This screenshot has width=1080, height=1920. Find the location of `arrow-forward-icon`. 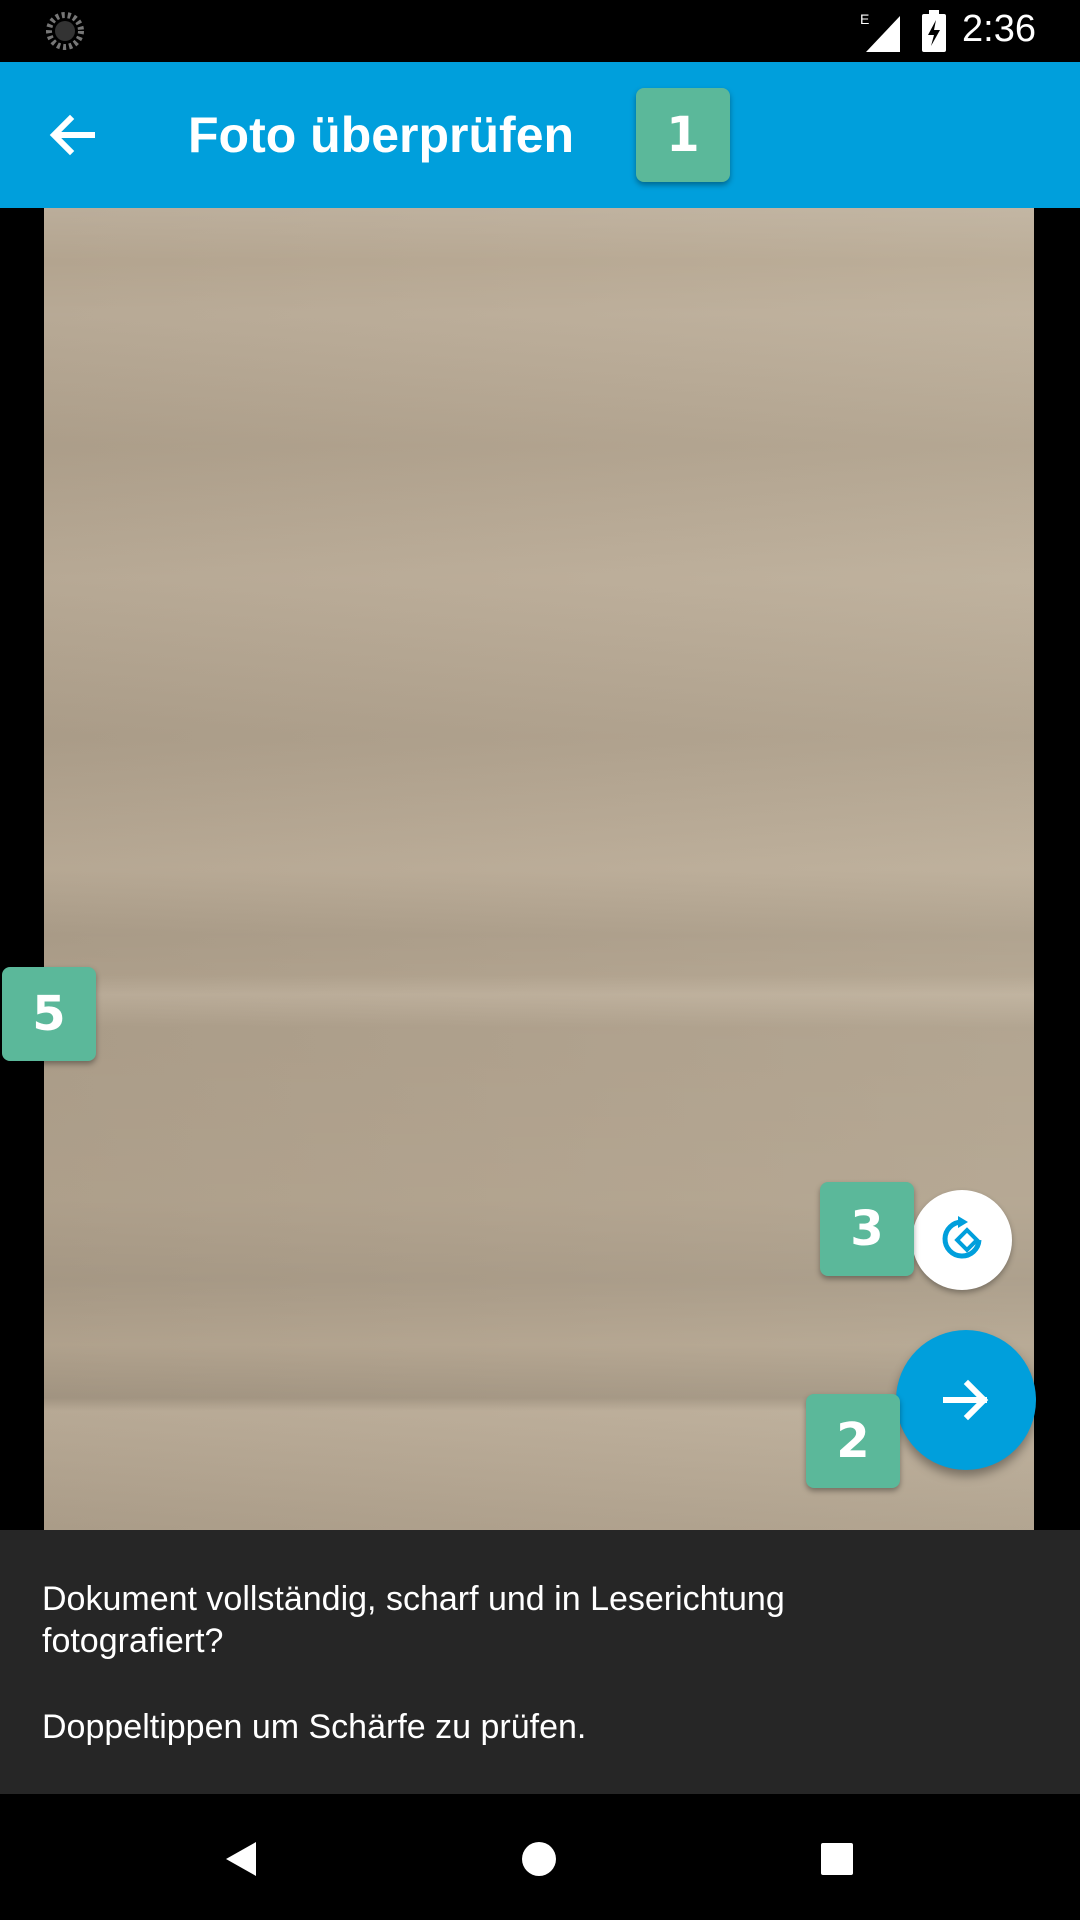

arrow-forward-icon is located at coordinates (966, 1400).